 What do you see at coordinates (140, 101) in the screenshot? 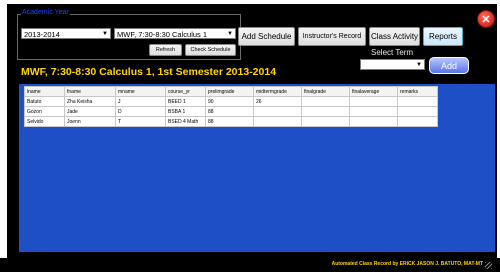
I see `table-cell: J` at bounding box center [140, 101].